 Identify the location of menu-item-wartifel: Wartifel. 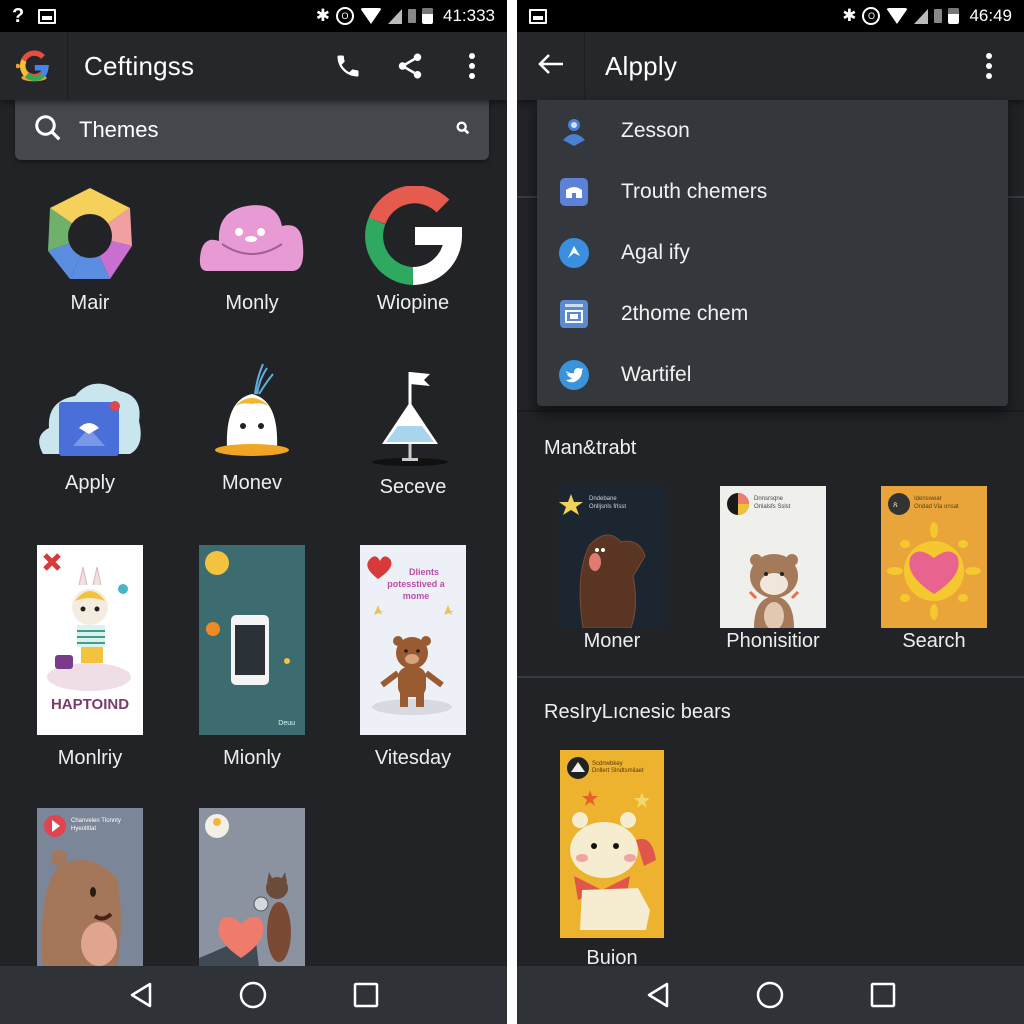
(772, 374).